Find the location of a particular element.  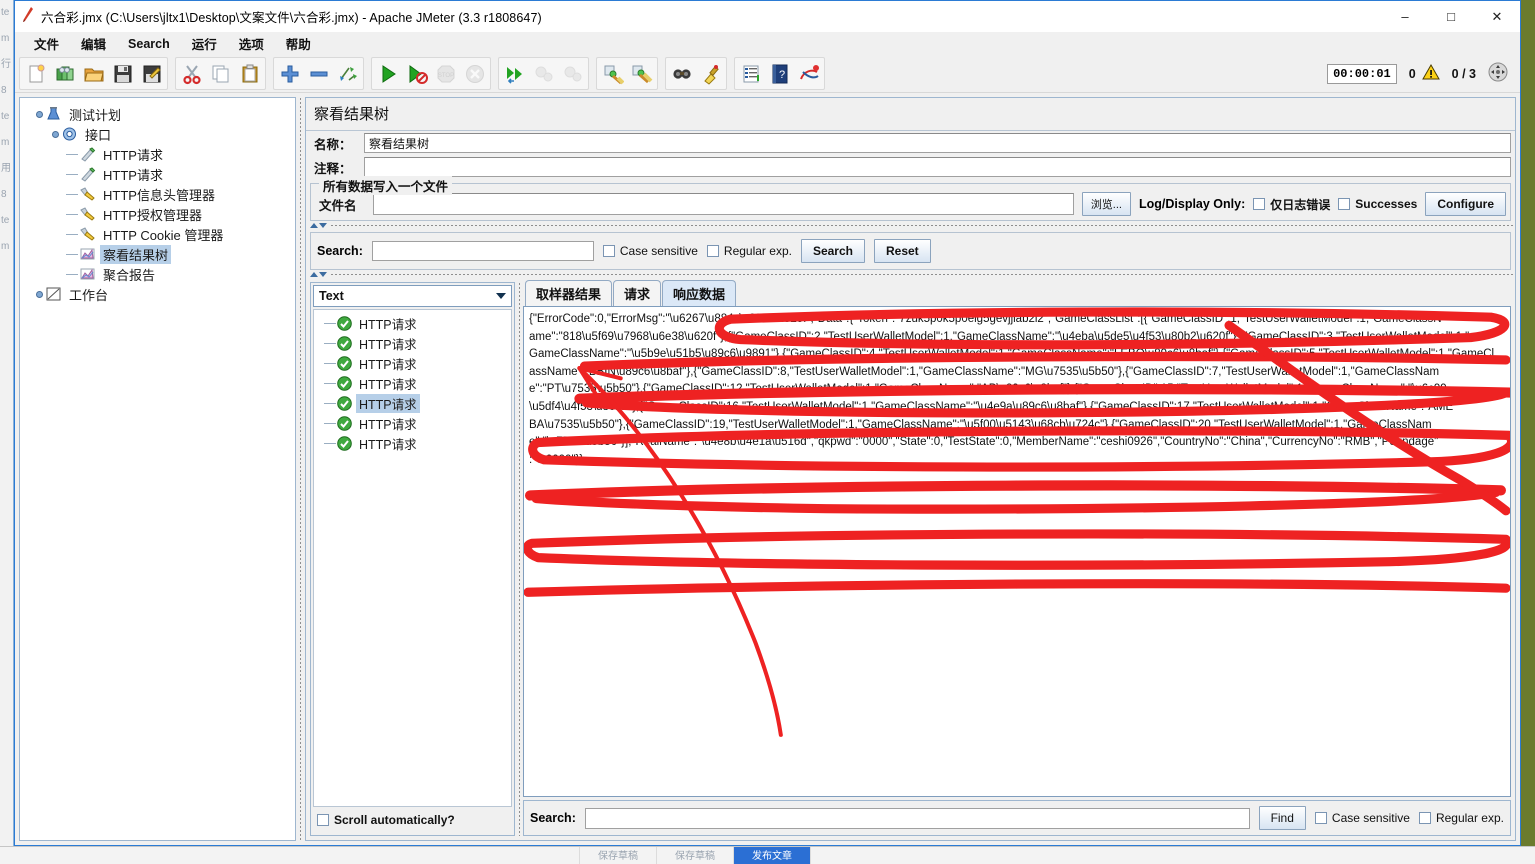

comment-input is located at coordinates (937, 167).